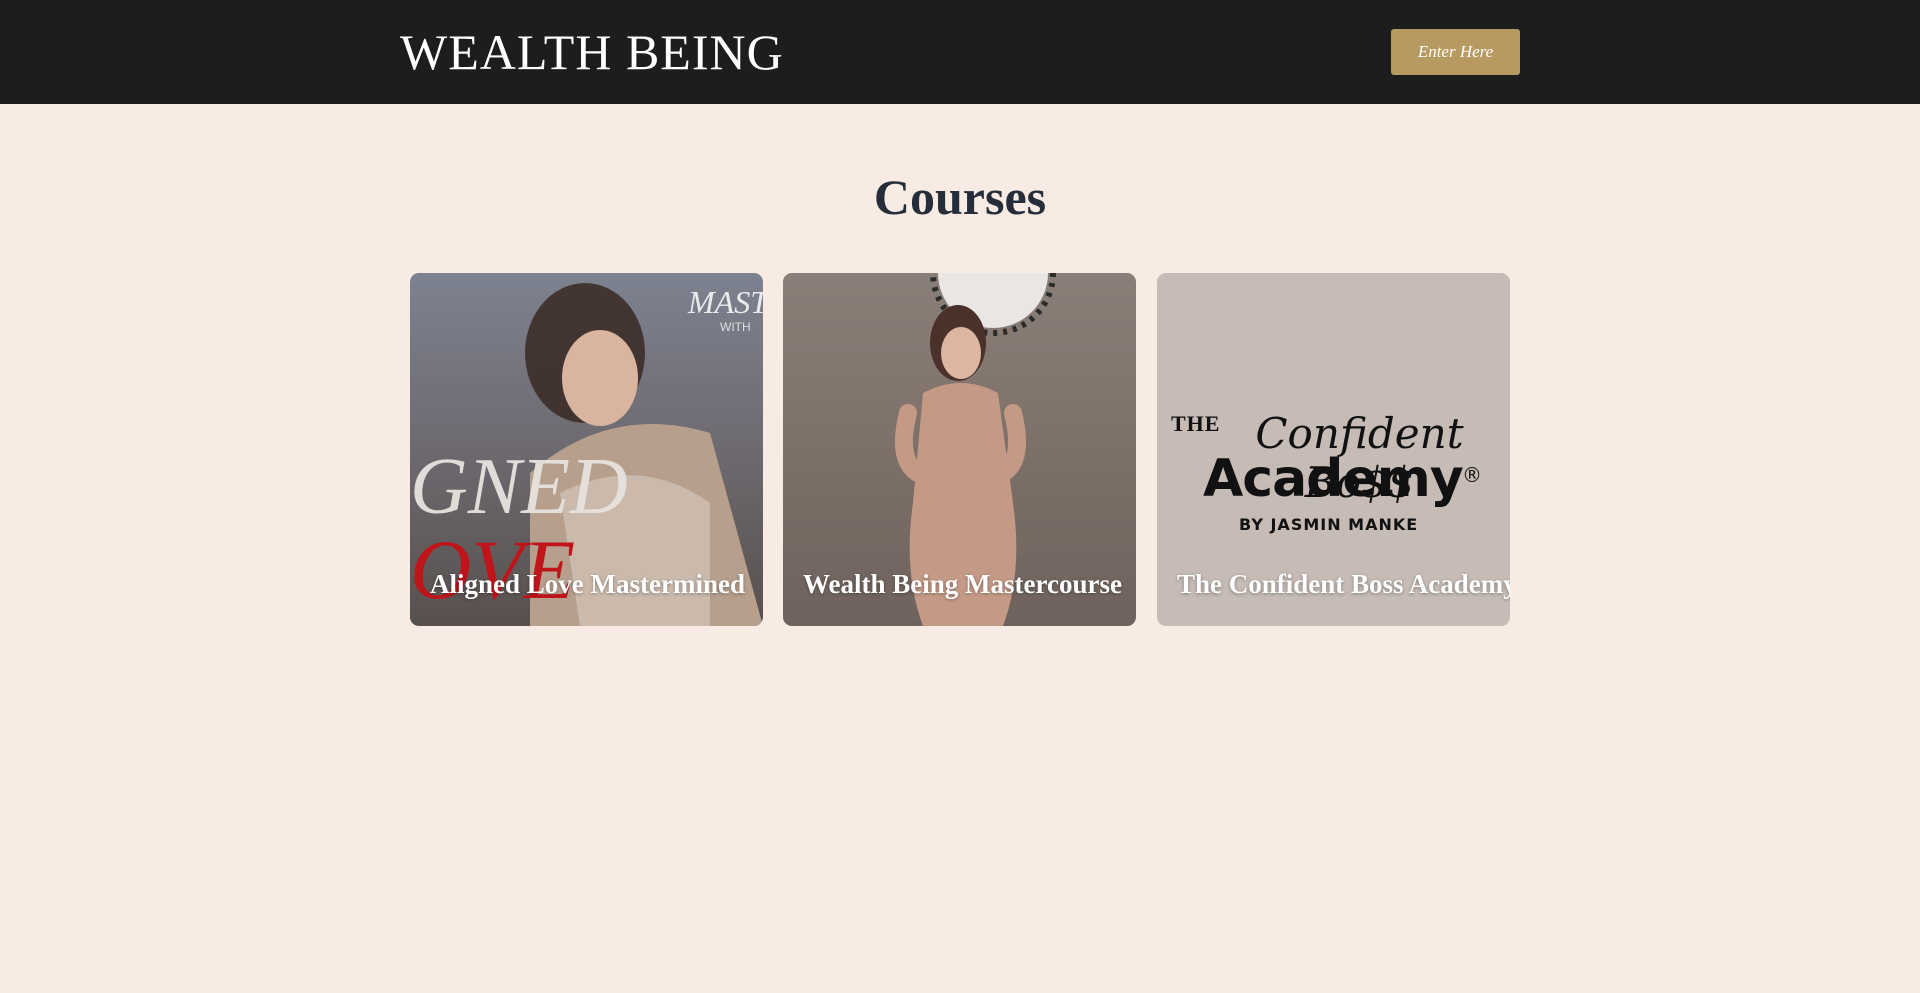  What do you see at coordinates (725, 302) in the screenshot?
I see `svg-text: MAST` at bounding box center [725, 302].